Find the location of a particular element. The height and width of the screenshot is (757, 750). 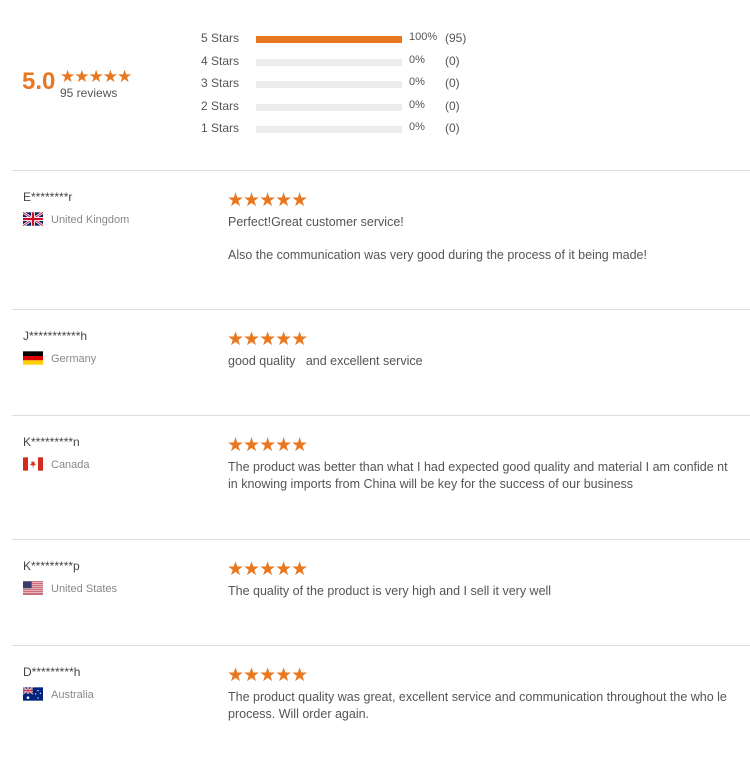

uk-flag-icon is located at coordinates (33, 219).